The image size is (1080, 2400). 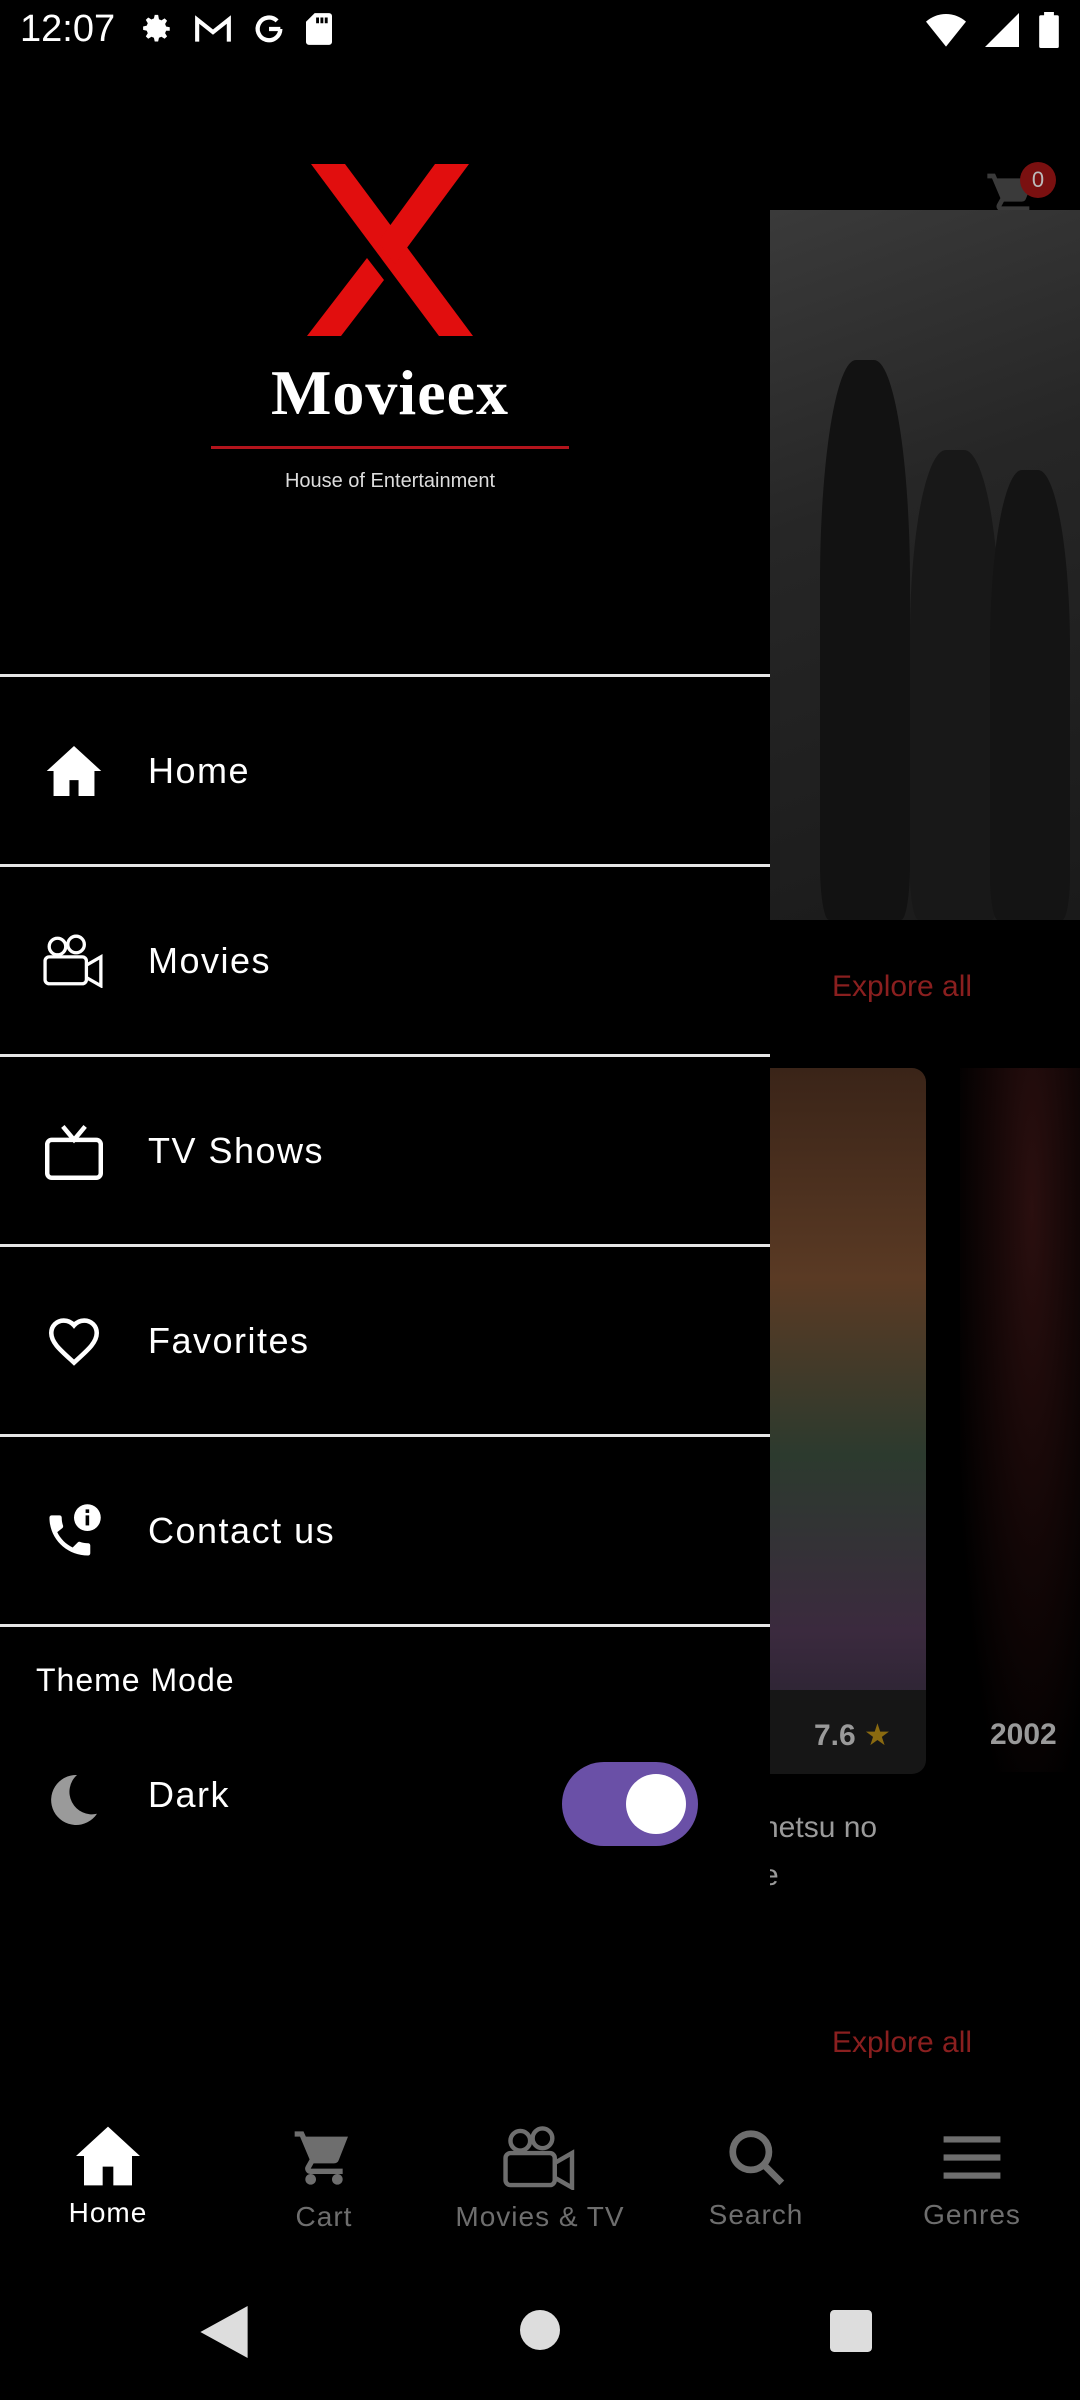 I want to click on recents-icon, so click(x=851, y=2331).